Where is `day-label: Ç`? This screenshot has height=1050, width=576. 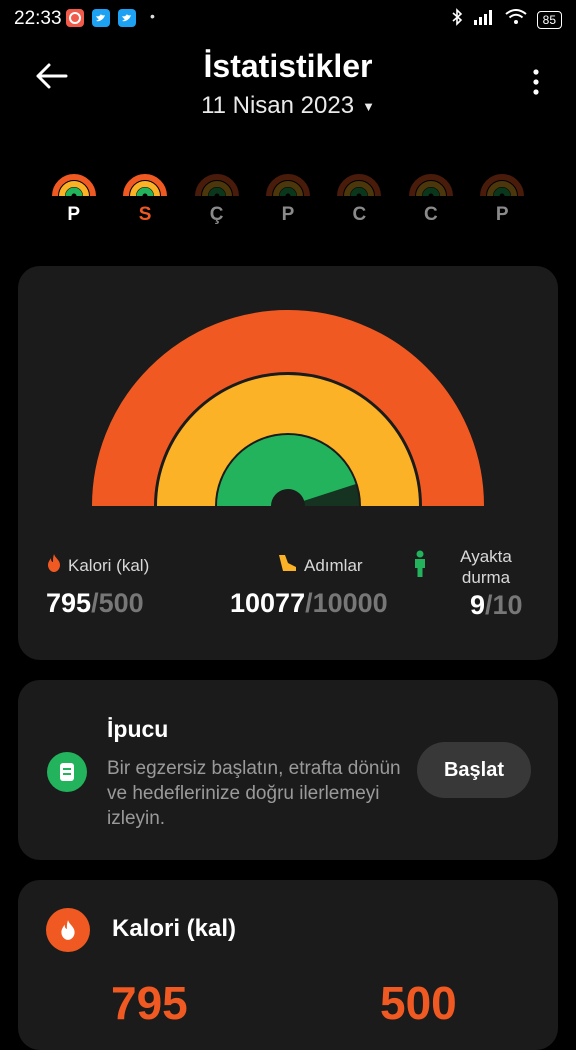 day-label: Ç is located at coordinates (216, 214).